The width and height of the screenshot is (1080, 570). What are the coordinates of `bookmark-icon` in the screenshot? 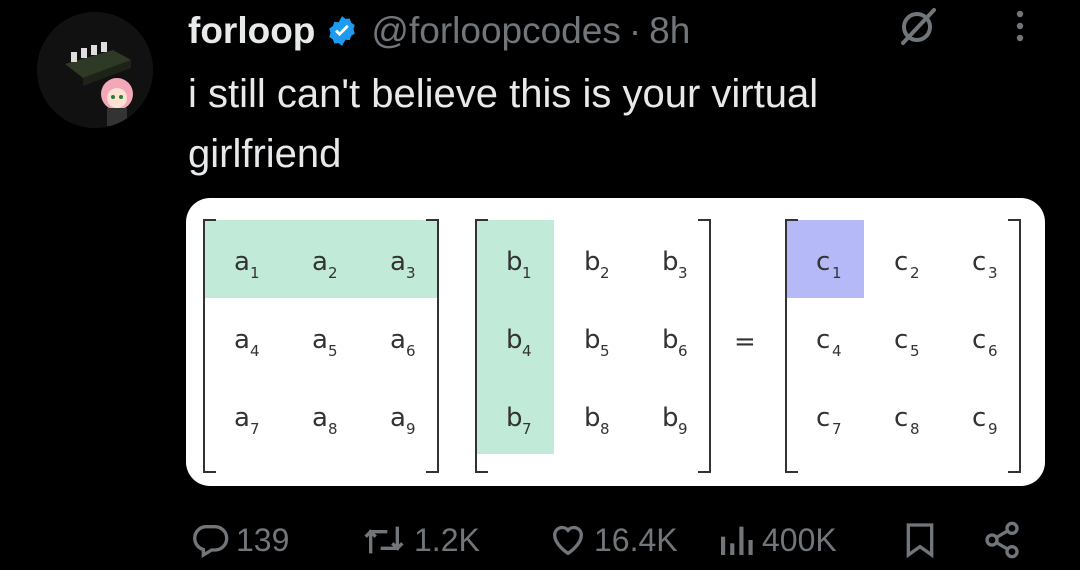 It's located at (920, 541).